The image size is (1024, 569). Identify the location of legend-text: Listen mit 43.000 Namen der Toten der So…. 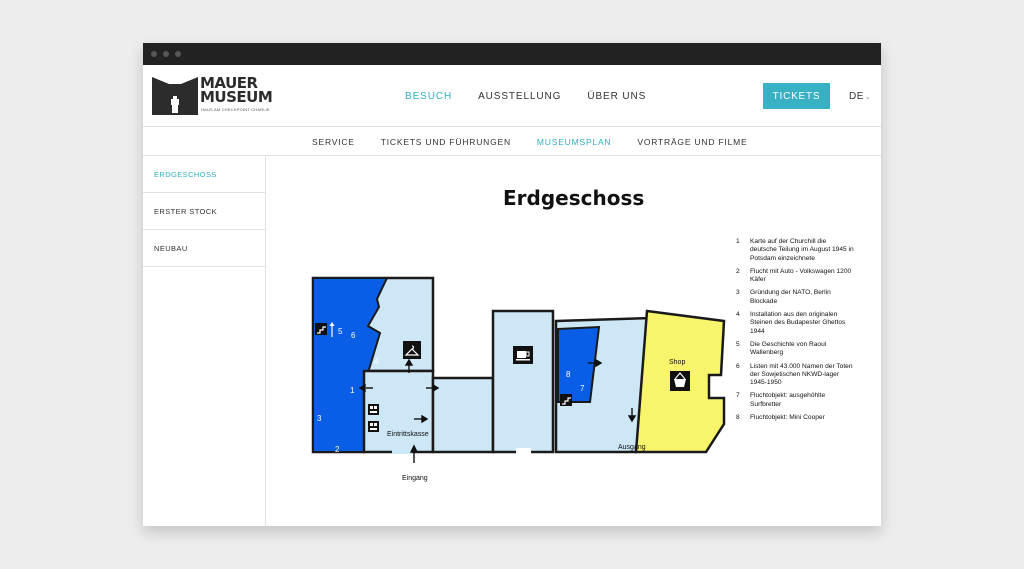
(801, 374).